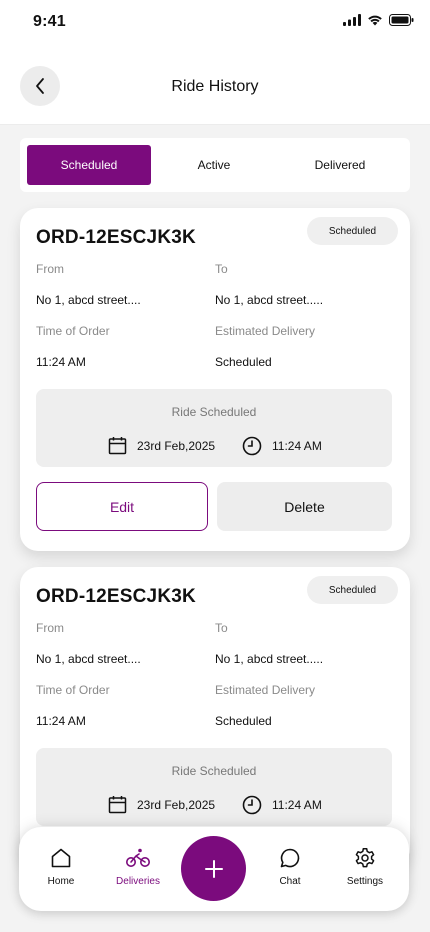 Image resolution: width=430 pixels, height=932 pixels. I want to click on nav-chat-label: Chat, so click(290, 881).